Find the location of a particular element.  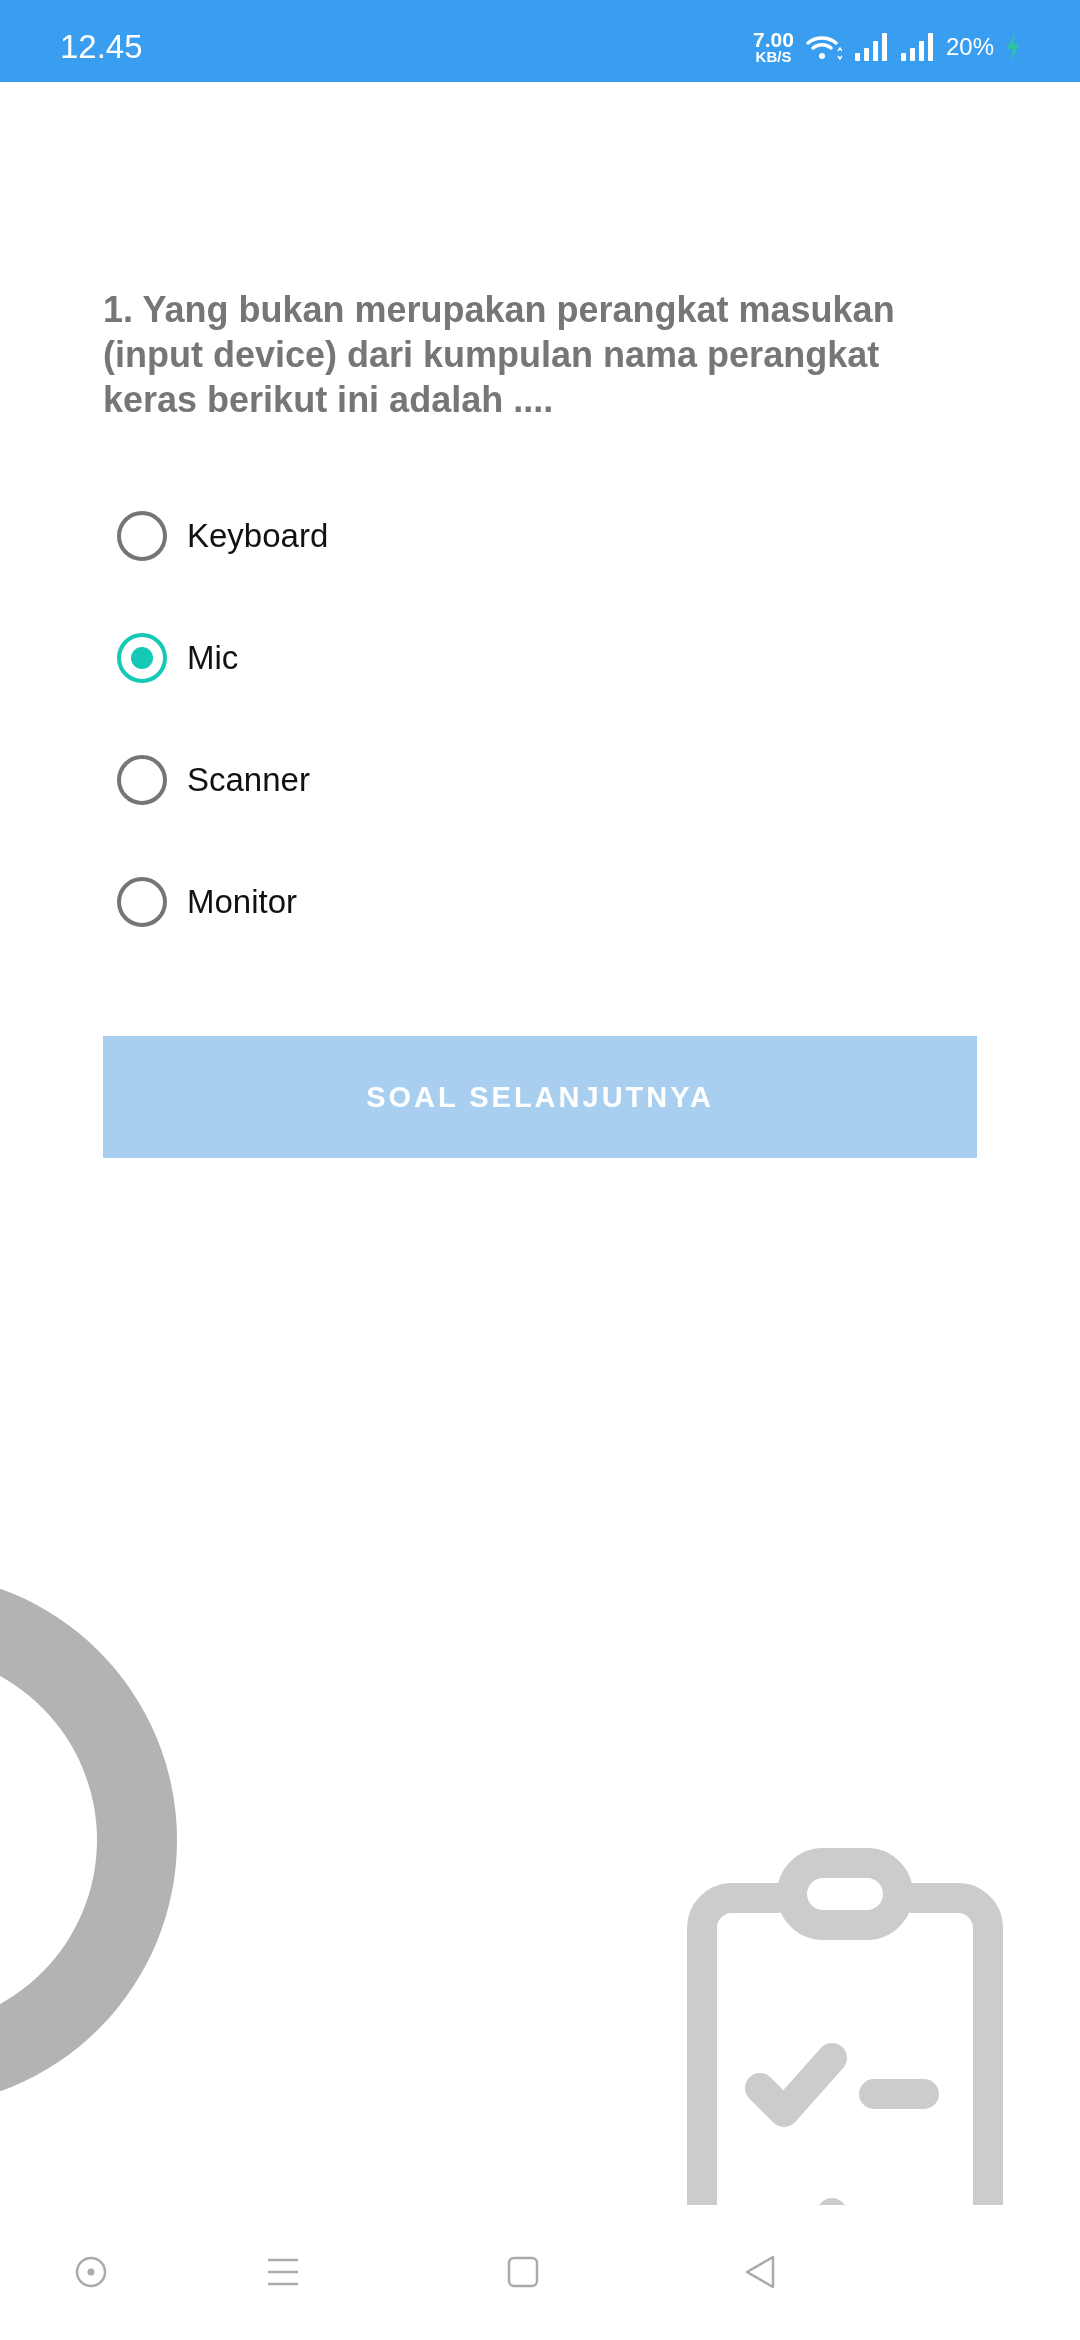

wifi-icon is located at coordinates (823, 47).